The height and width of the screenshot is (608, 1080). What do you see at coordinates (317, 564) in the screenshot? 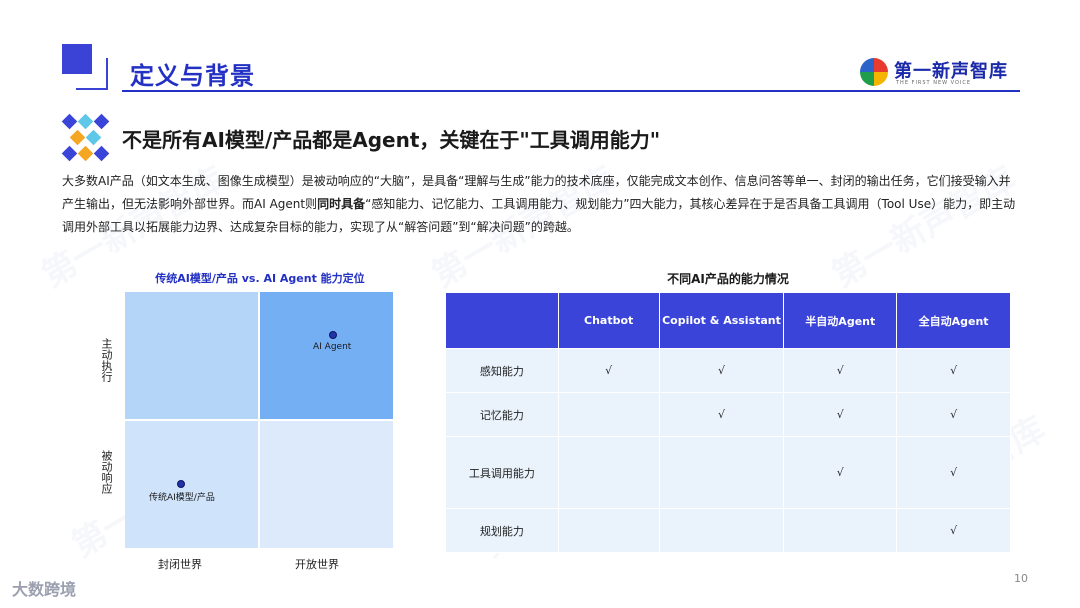
I see `x-label-right: 开放世界` at bounding box center [317, 564].